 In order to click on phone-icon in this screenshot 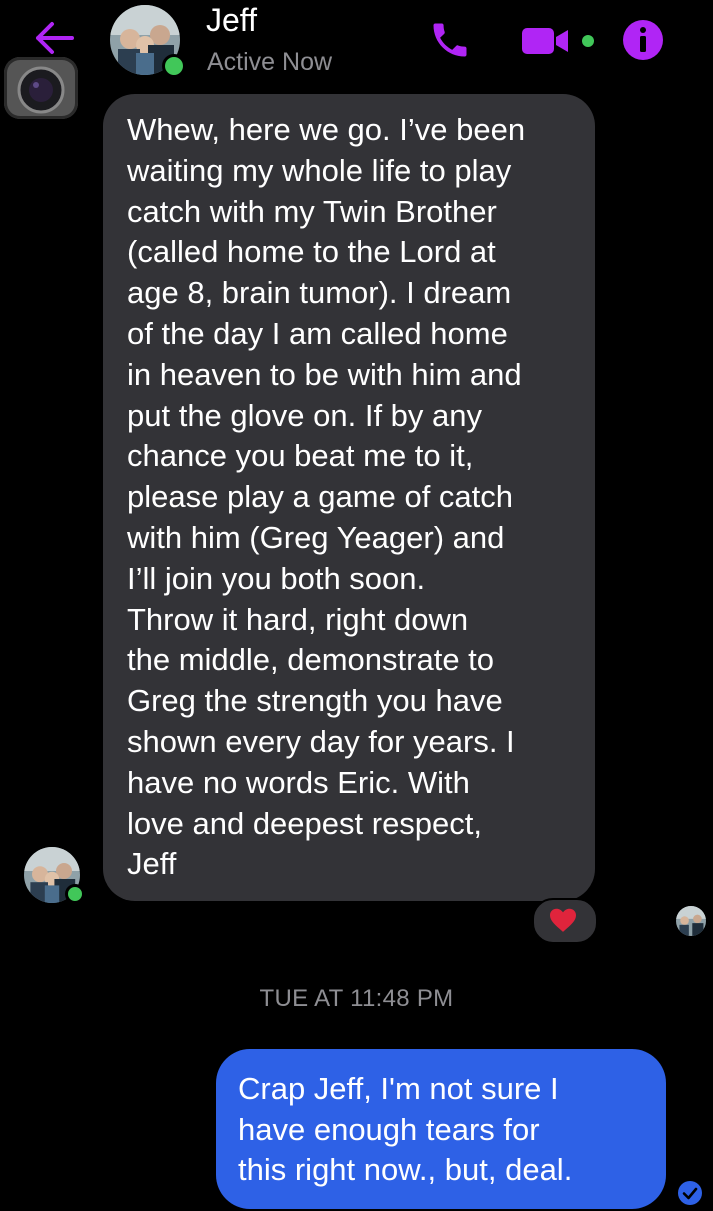, I will do `click(450, 40)`.